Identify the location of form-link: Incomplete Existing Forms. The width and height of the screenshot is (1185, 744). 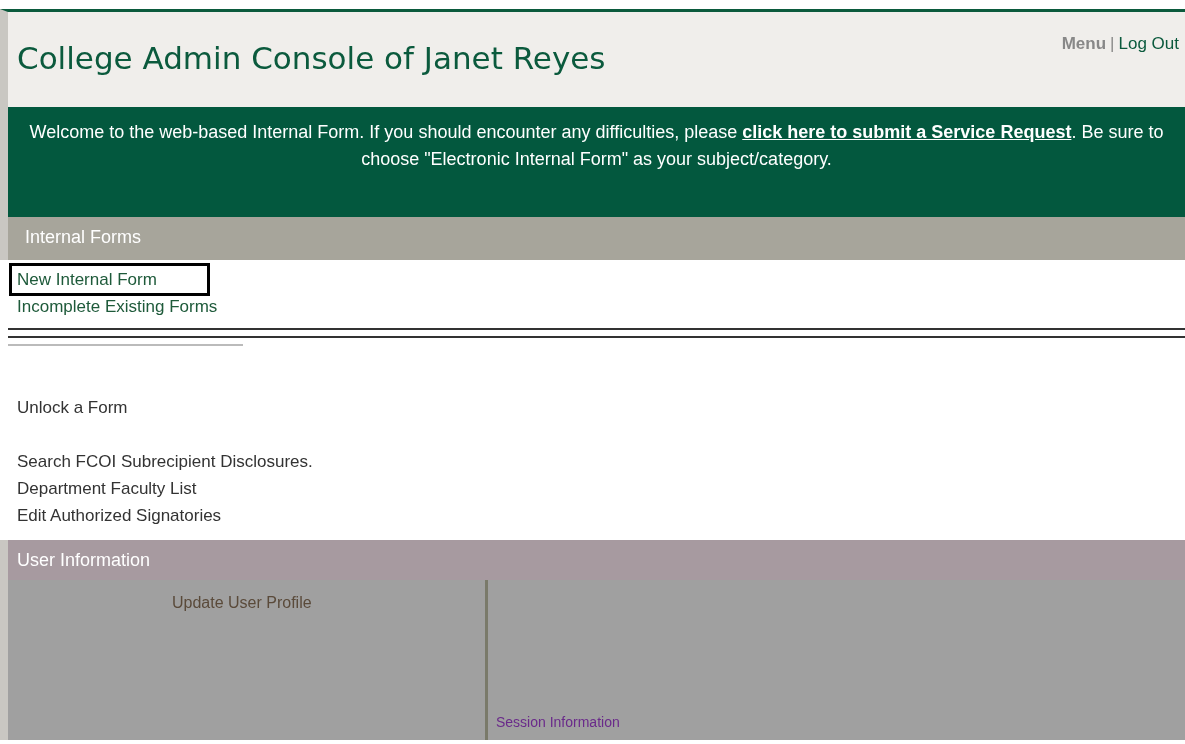
(143, 306).